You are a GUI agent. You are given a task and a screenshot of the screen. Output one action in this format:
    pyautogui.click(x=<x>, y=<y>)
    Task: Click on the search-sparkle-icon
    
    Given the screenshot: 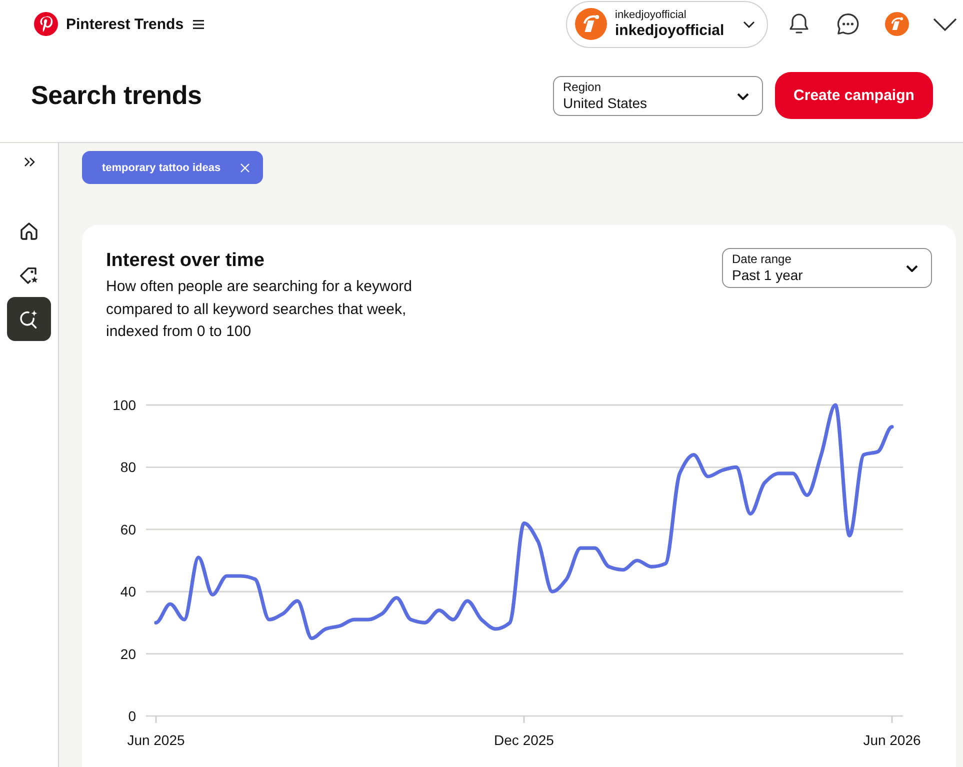 What is the action you would take?
    pyautogui.click(x=29, y=319)
    